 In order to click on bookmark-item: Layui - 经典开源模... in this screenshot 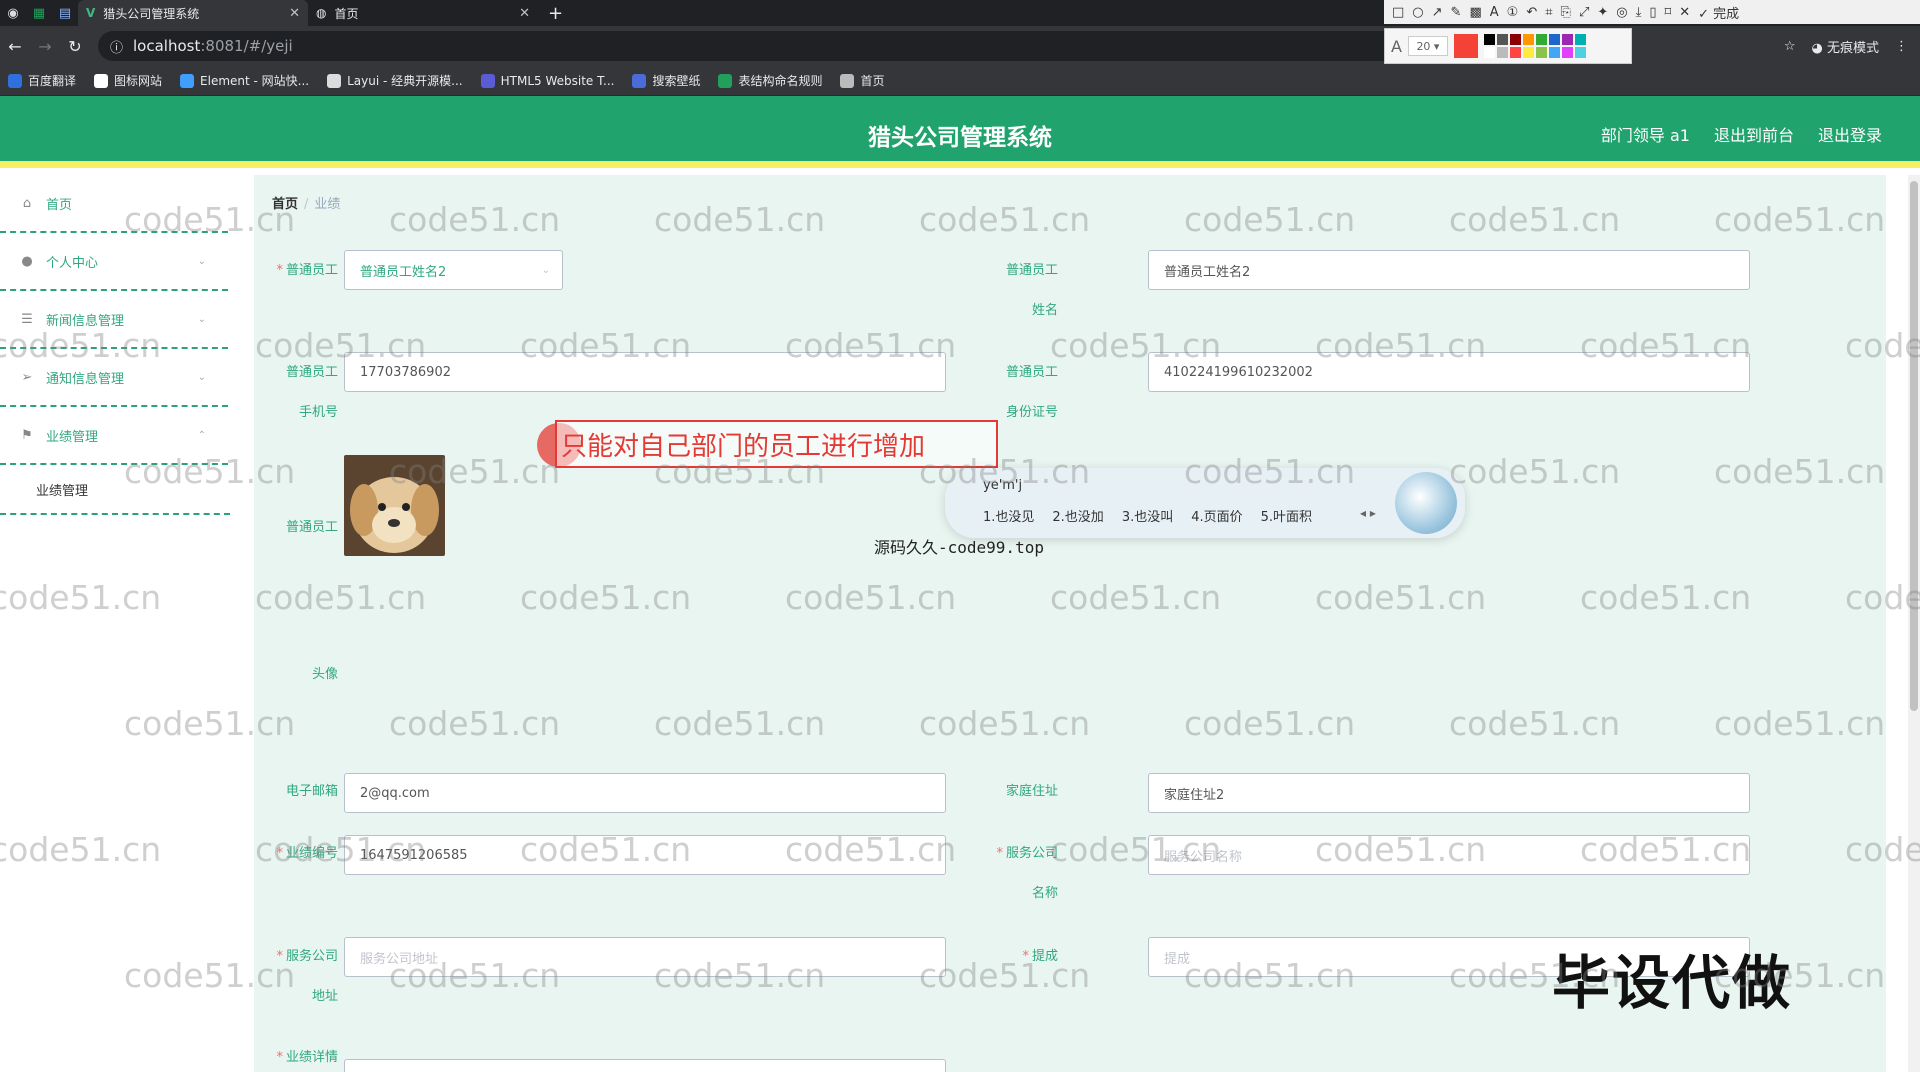, I will do `click(395, 80)`.